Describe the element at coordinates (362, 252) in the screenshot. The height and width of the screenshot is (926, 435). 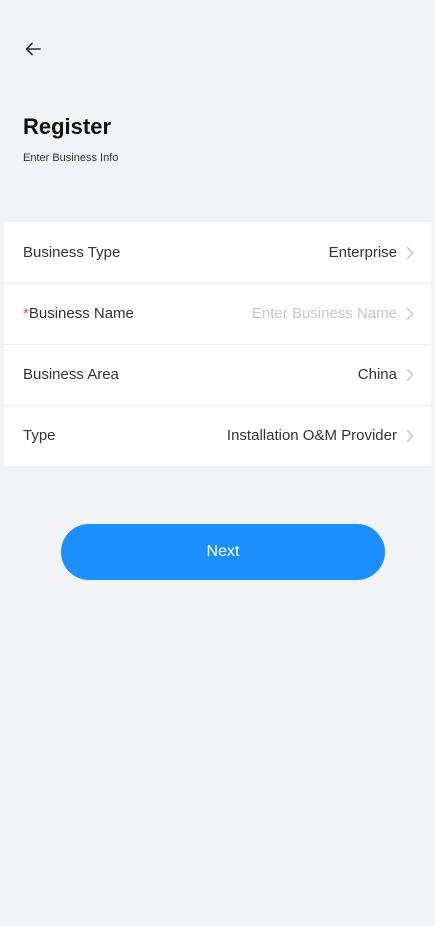
I see `business-type-value: Enterprise` at that location.